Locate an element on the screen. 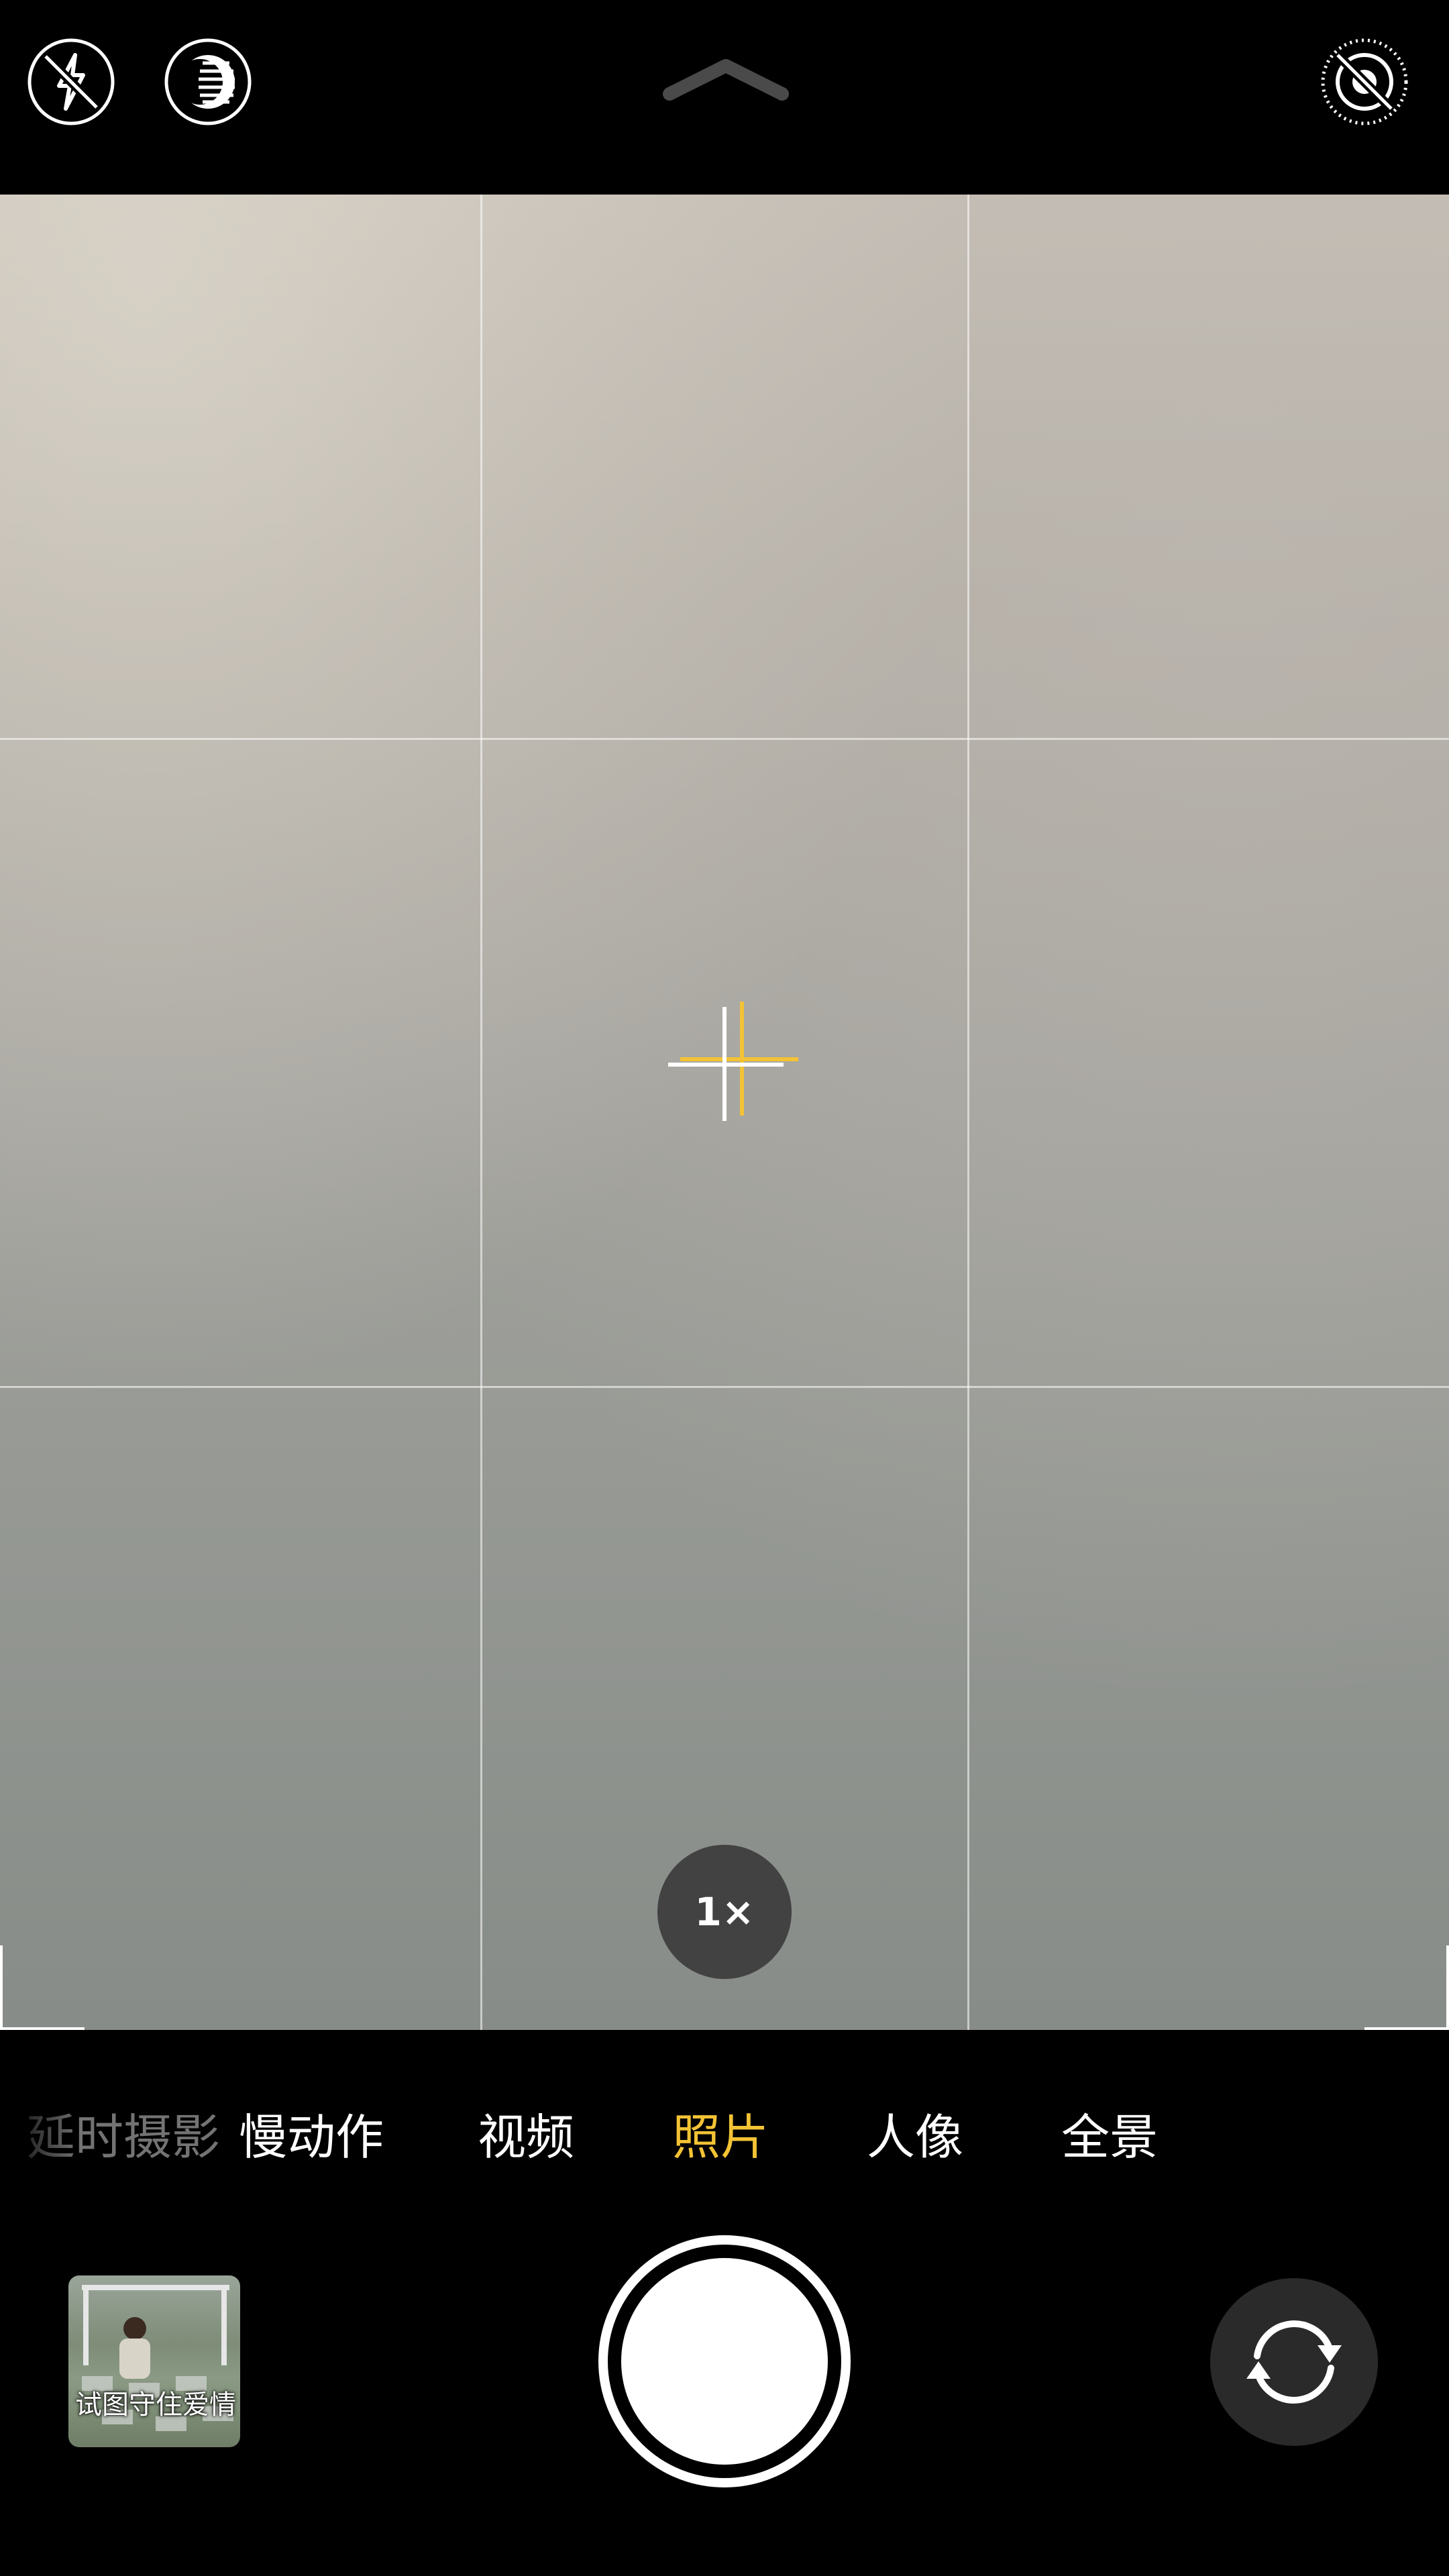  shutter-button is located at coordinates (724, 2361).